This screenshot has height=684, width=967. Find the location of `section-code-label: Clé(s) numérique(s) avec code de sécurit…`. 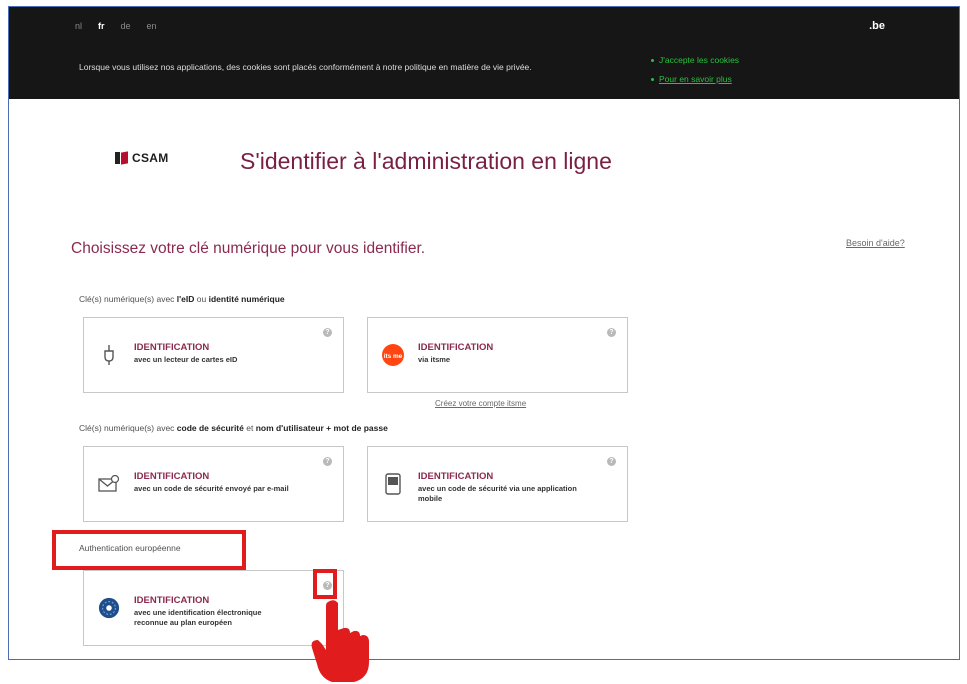

section-code-label: Clé(s) numérique(s) avec code de sécurit… is located at coordinates (233, 428).